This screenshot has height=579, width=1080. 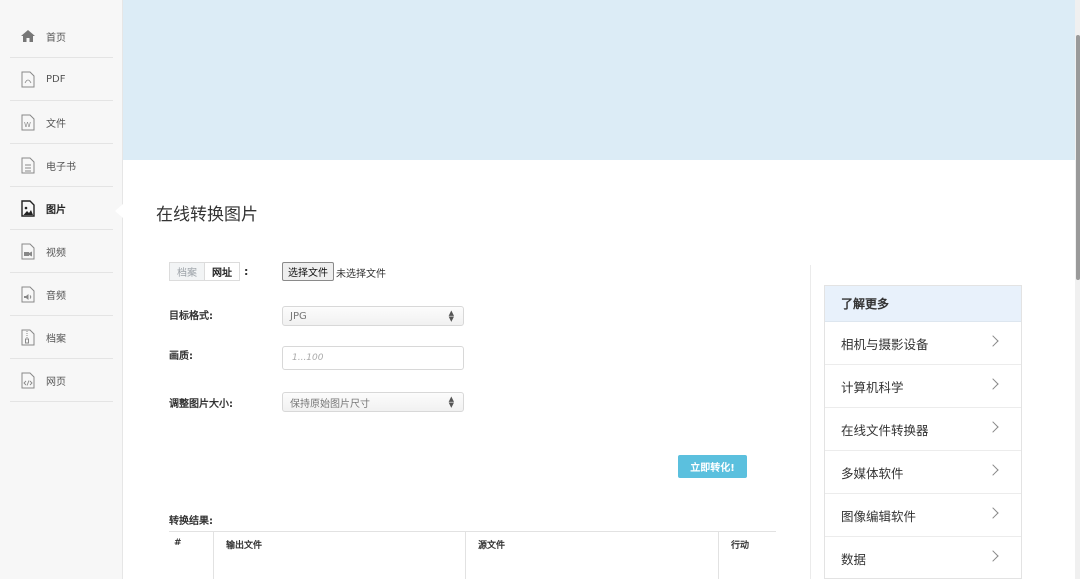 I want to click on column-header-source: 源文件, so click(x=485, y=555).